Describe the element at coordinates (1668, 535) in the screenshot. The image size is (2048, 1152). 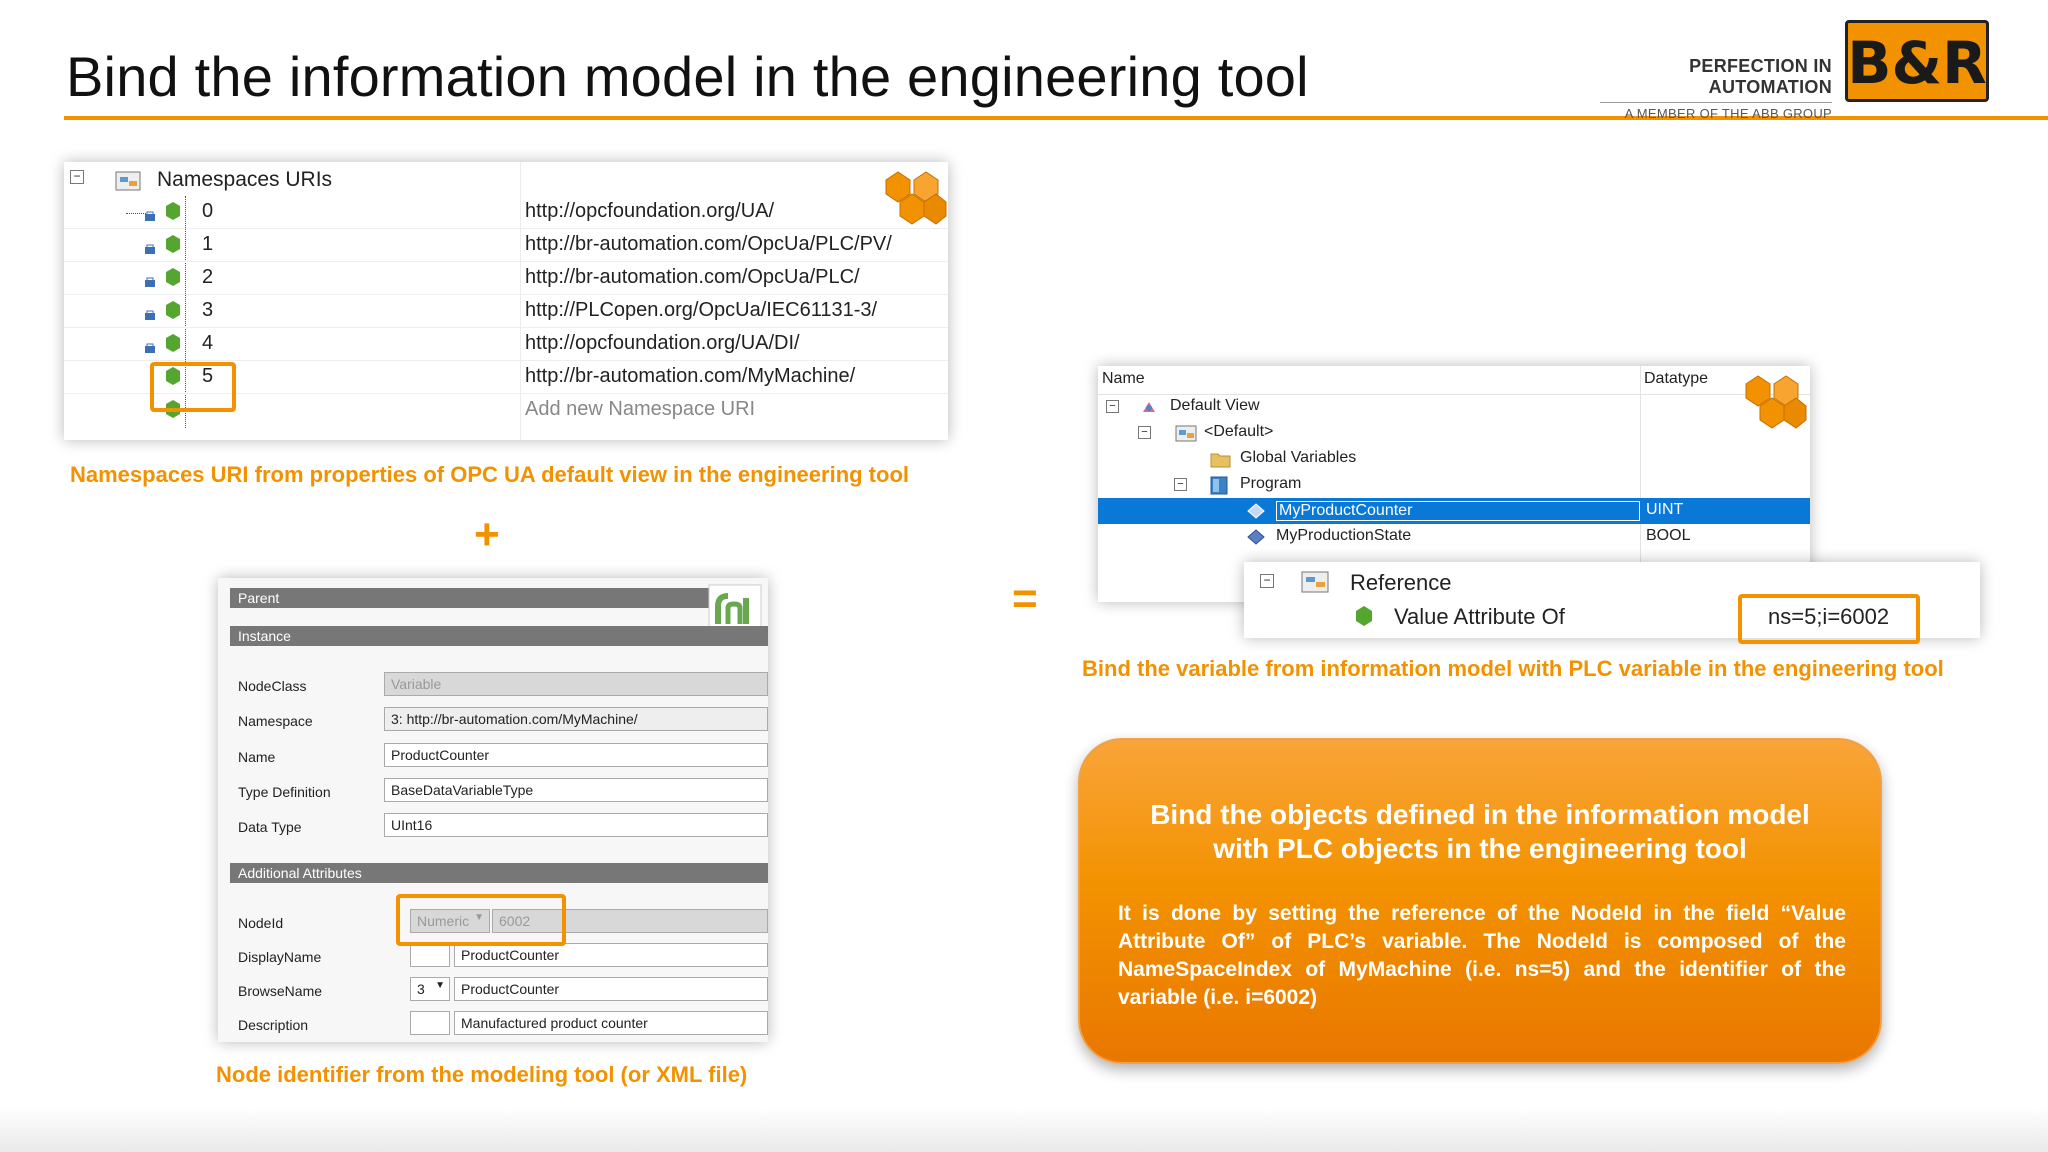
I see `datatype-value: BOOL` at that location.